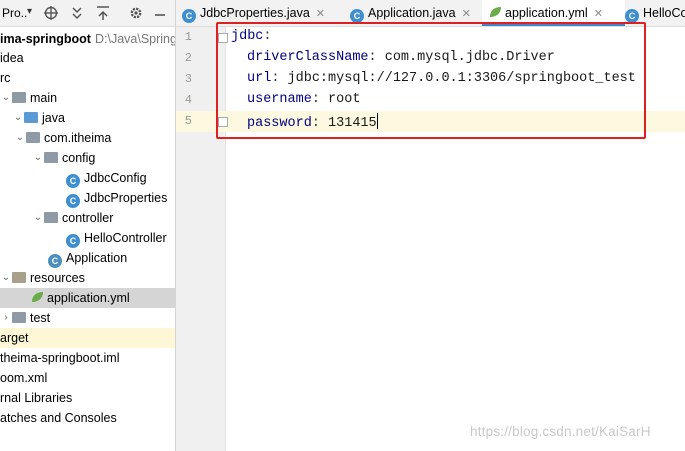  Describe the element at coordinates (125, 238) in the screenshot. I see `tree-item-label: HelloController` at that location.